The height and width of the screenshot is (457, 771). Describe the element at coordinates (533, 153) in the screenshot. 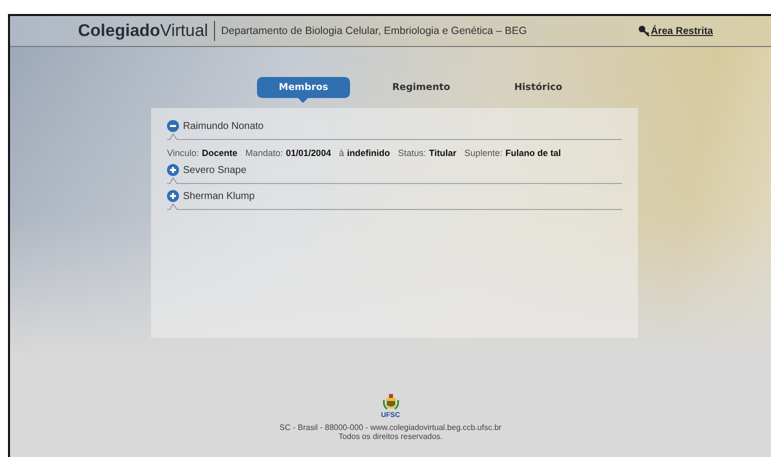

I see `field-value: Fulano de tal` at that location.